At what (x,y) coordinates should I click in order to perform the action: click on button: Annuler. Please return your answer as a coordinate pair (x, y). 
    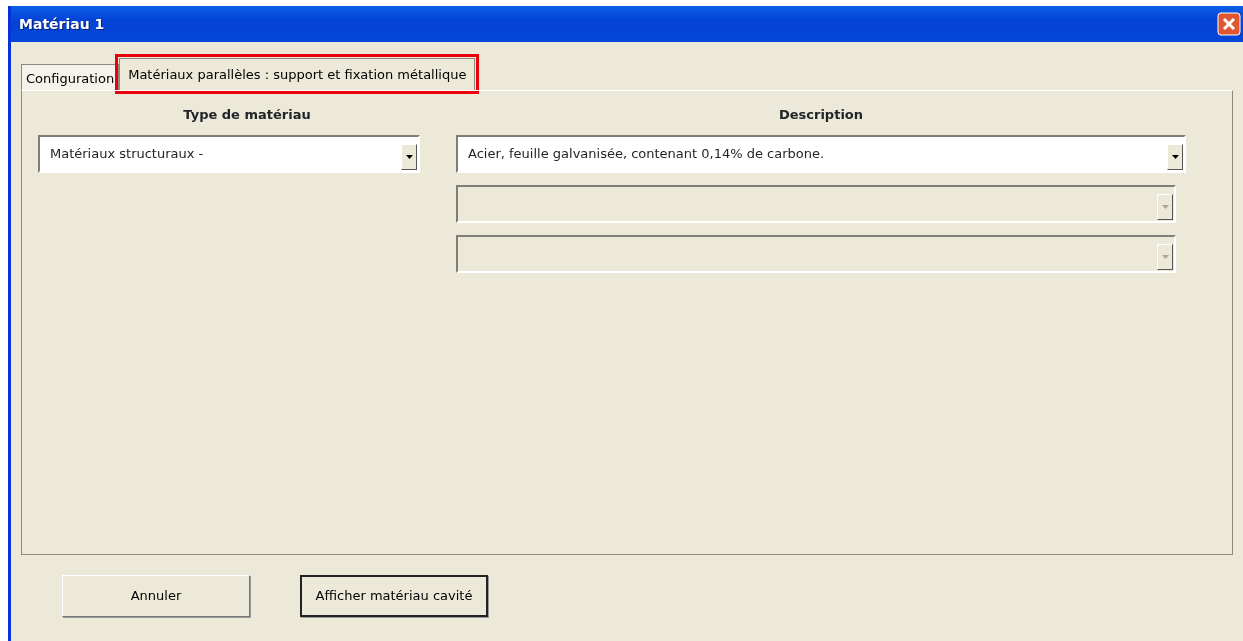
    Looking at the image, I should click on (156, 596).